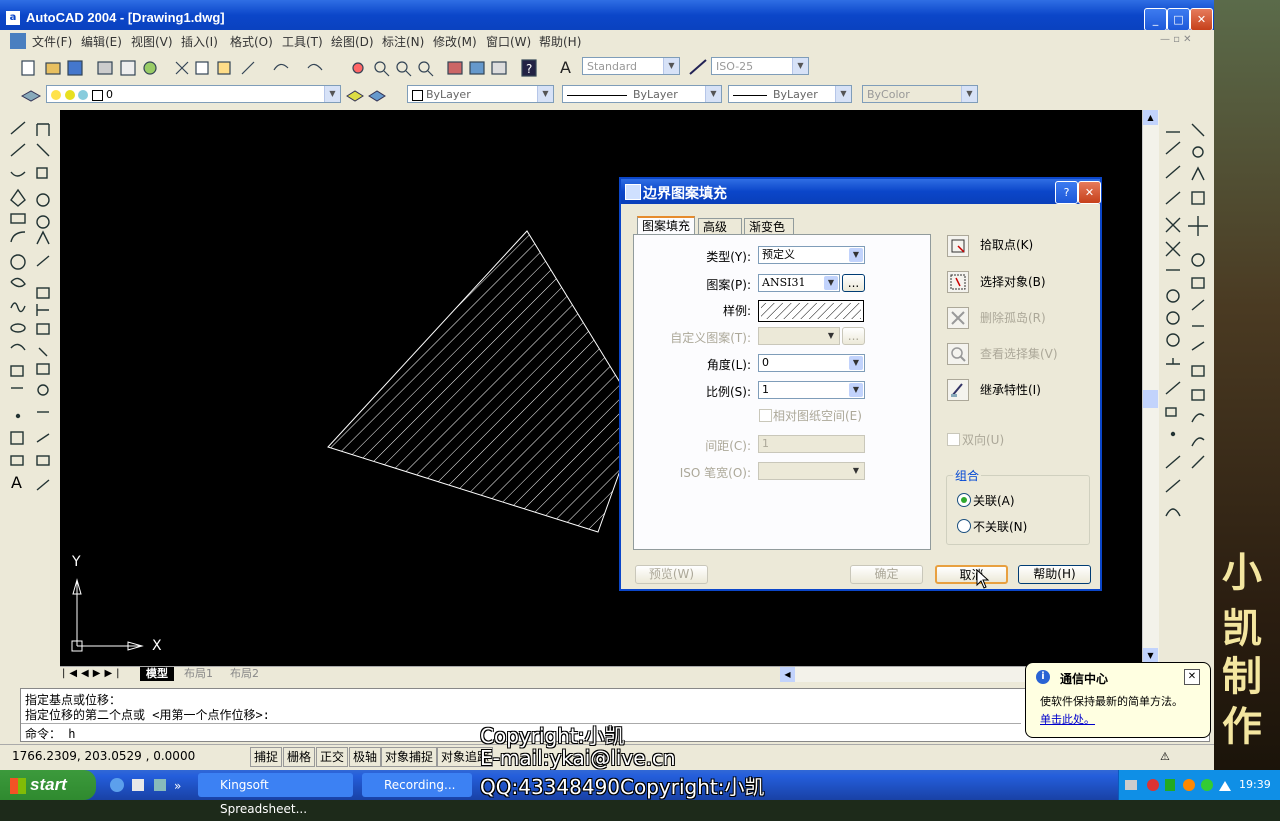 The image size is (1280, 821). I want to click on menu-modify: 修改(M), so click(455, 41).